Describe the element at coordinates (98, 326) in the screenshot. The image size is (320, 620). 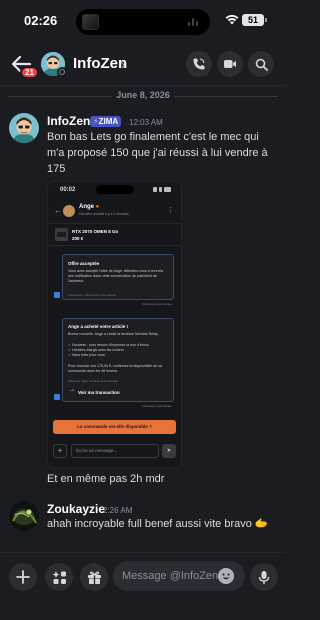
I see `attachment-card-title: Ange a acheté votre article !` at that location.